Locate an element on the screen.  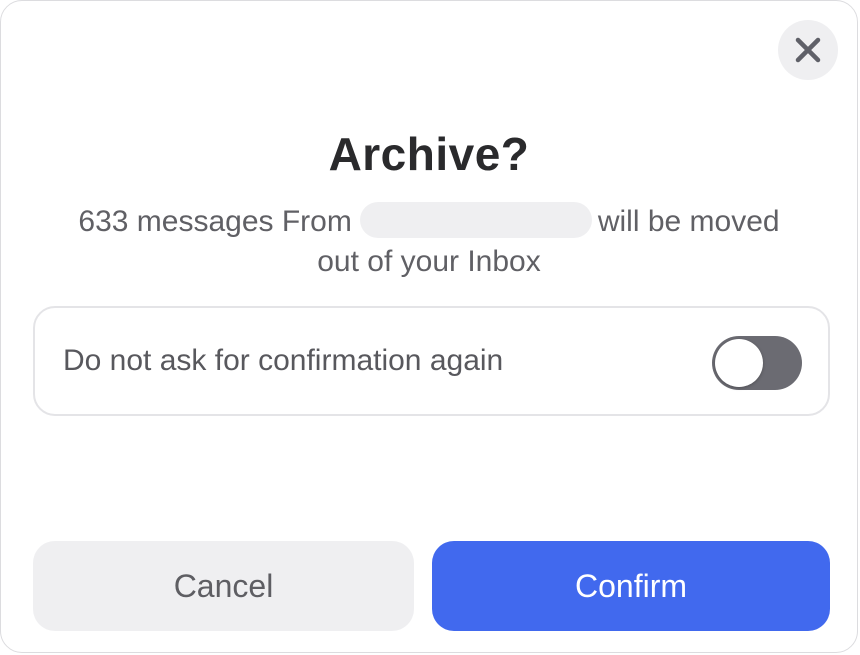
confirmation-option-label: Do not ask for confirmation again is located at coordinates (283, 360).